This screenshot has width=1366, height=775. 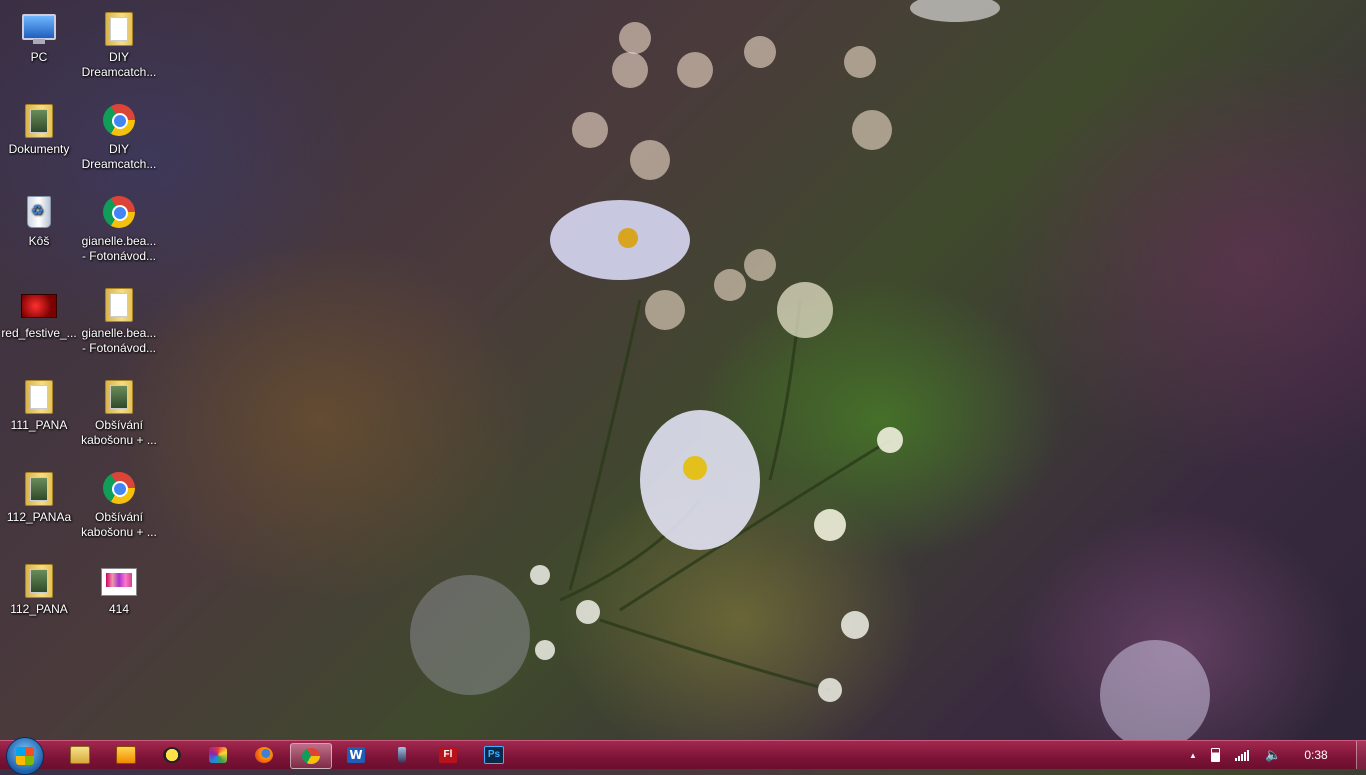 What do you see at coordinates (39, 28) in the screenshot?
I see `computer-icon` at bounding box center [39, 28].